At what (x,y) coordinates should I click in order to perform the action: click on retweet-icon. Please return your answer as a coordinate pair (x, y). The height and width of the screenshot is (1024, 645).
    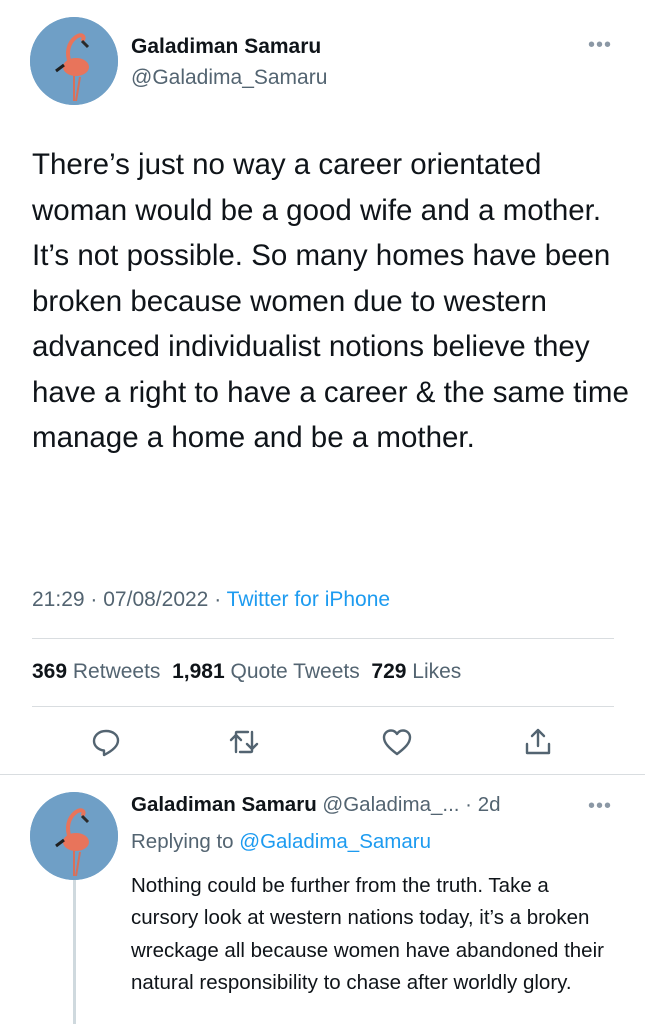
    Looking at the image, I should click on (244, 742).